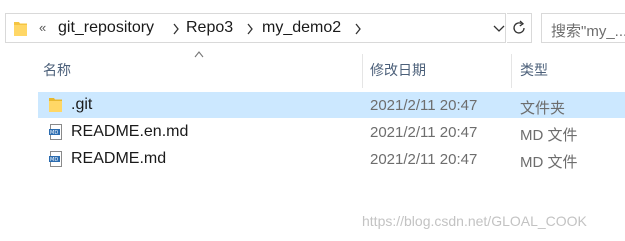 This screenshot has width=625, height=241. What do you see at coordinates (57, 70) in the screenshot?
I see `column-header-name: 名称` at bounding box center [57, 70].